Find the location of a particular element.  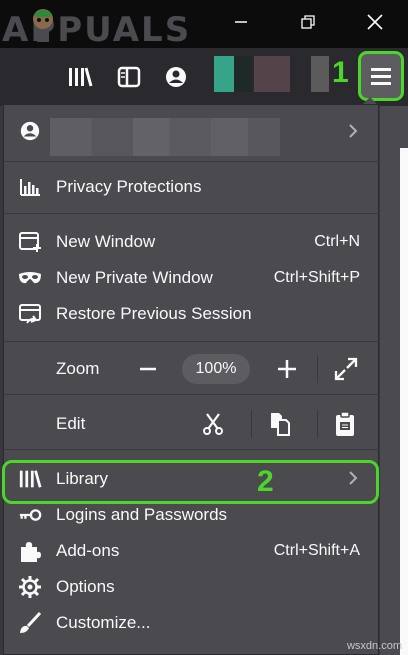

restore-session-item: Restore Previous Session is located at coordinates (192, 314).